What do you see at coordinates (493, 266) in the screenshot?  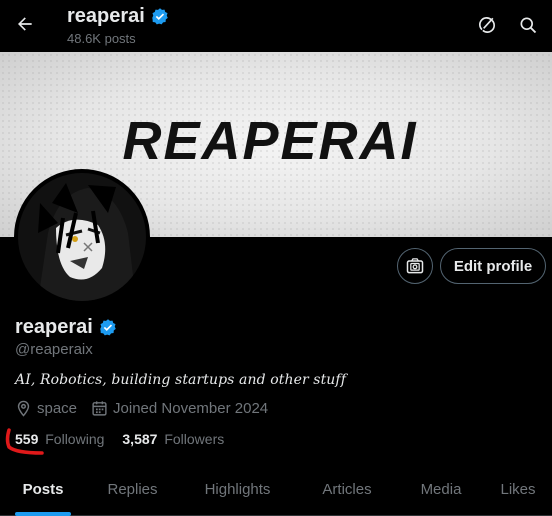 I see `edit-profile-button: Edit profile` at bounding box center [493, 266].